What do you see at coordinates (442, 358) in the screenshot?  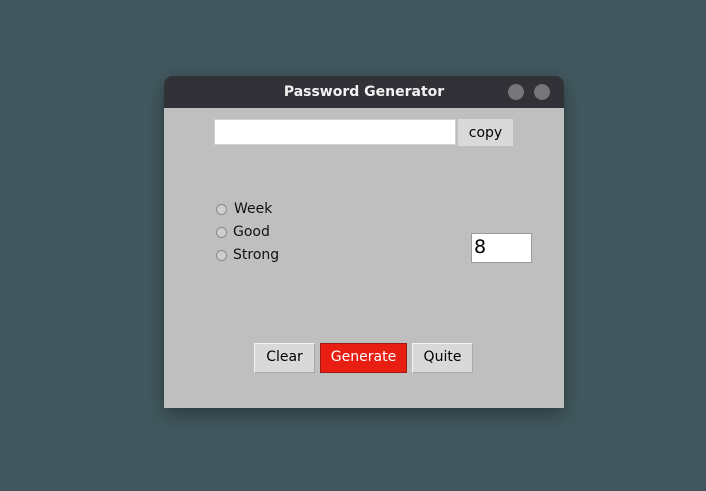 I see `quite-button: Quite` at bounding box center [442, 358].